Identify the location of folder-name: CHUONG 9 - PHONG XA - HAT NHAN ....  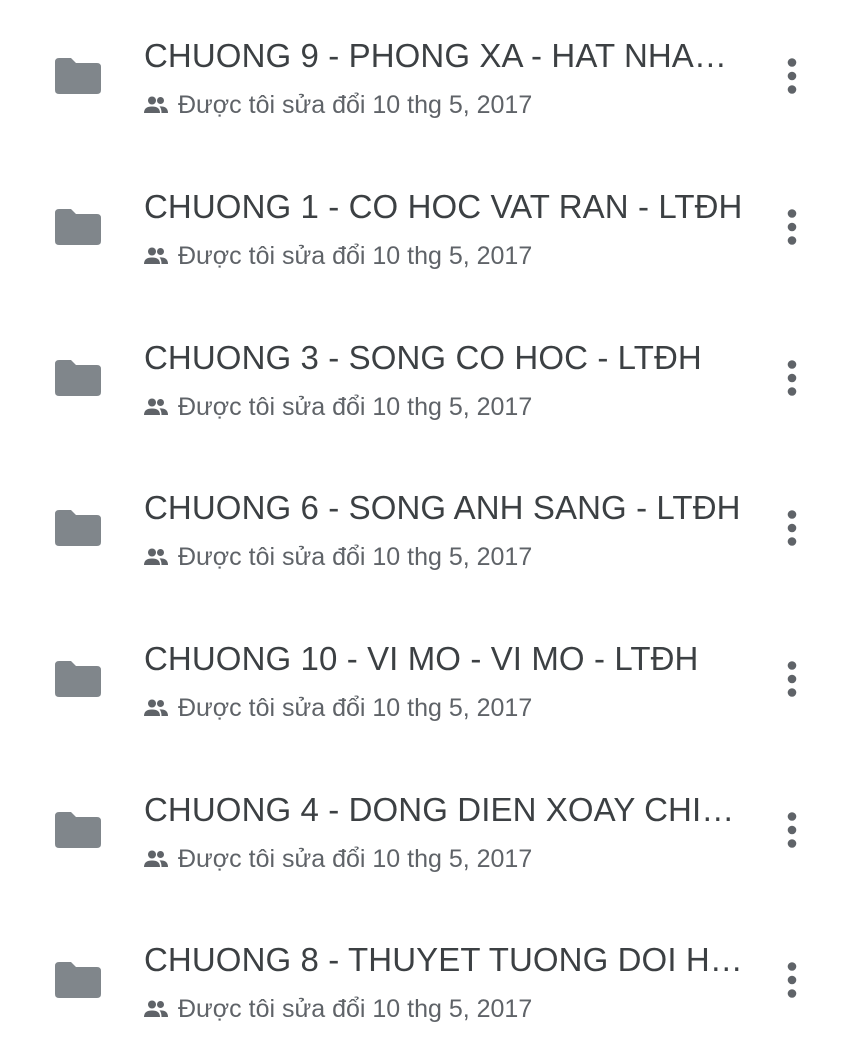
(444, 55).